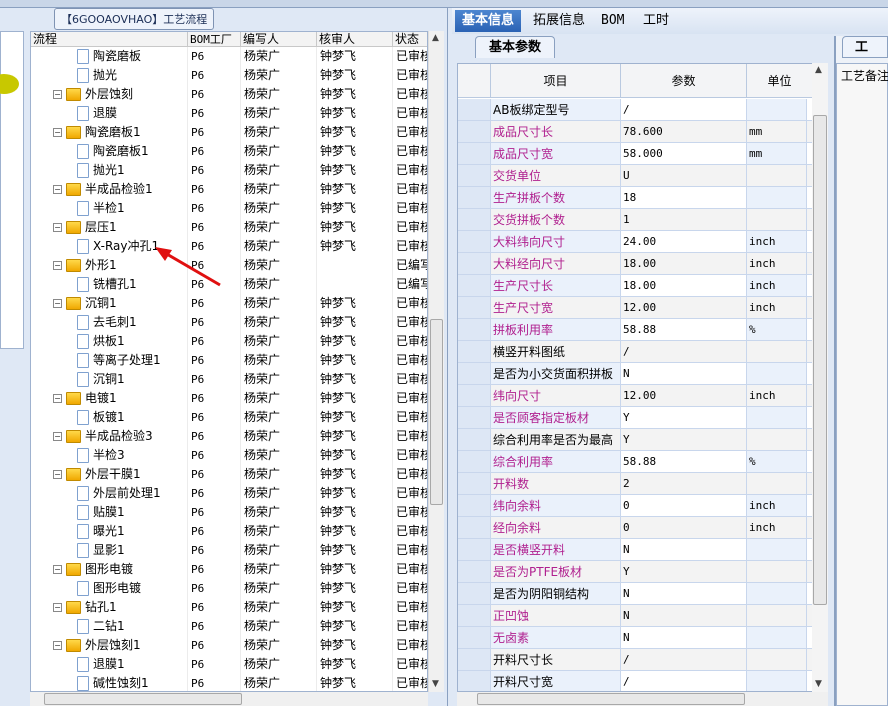 This screenshot has height=706, width=888. I want to click on tab-basic-info: 基本信息, so click(488, 21).